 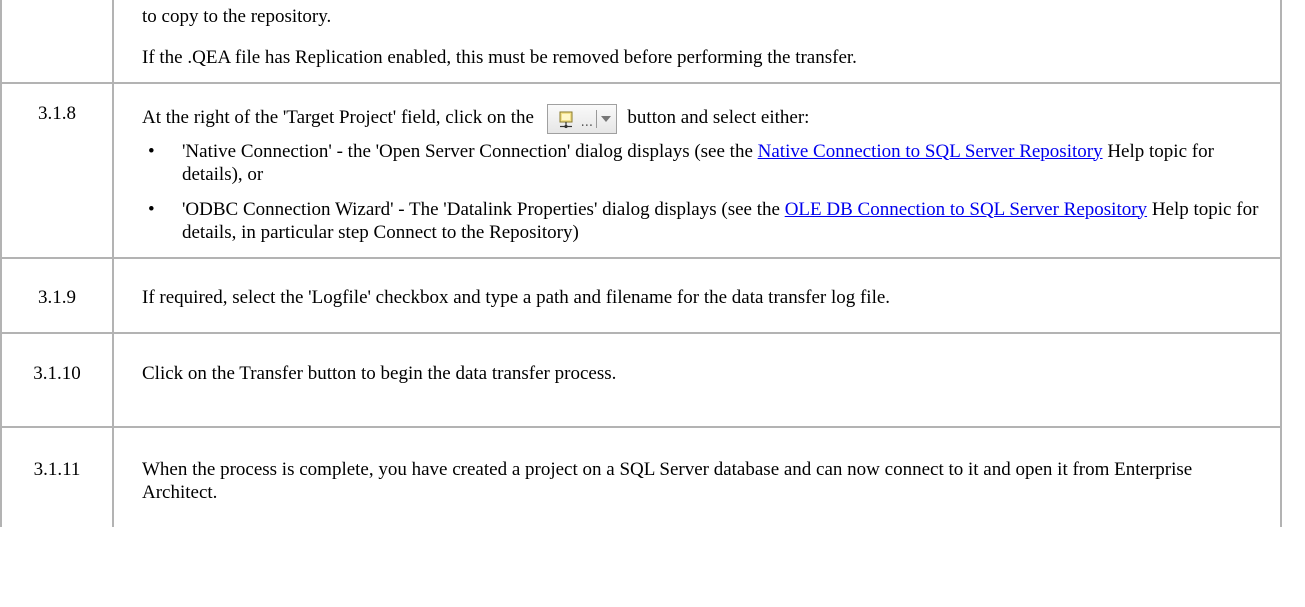 What do you see at coordinates (566, 119) in the screenshot?
I see `database-connection-icon` at bounding box center [566, 119].